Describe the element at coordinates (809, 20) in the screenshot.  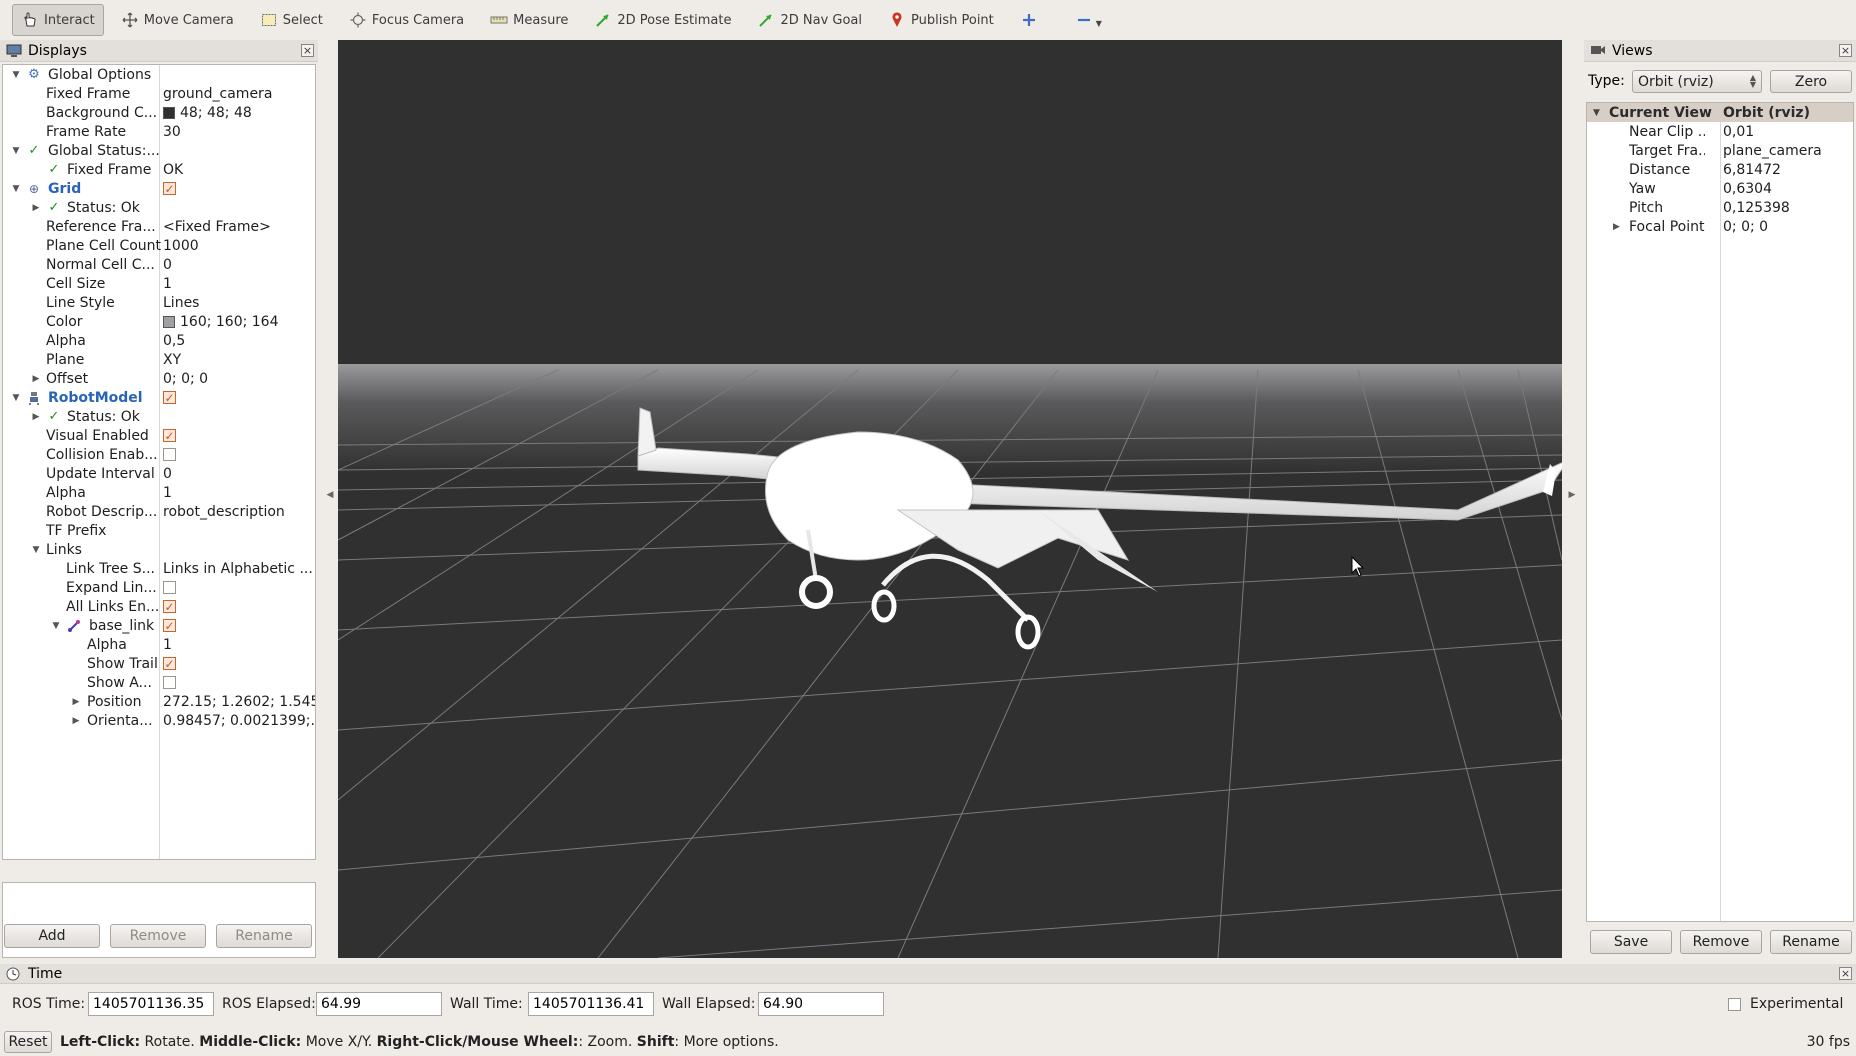
I see `nav-goal-tool-button: 2D Nav Goal` at that location.